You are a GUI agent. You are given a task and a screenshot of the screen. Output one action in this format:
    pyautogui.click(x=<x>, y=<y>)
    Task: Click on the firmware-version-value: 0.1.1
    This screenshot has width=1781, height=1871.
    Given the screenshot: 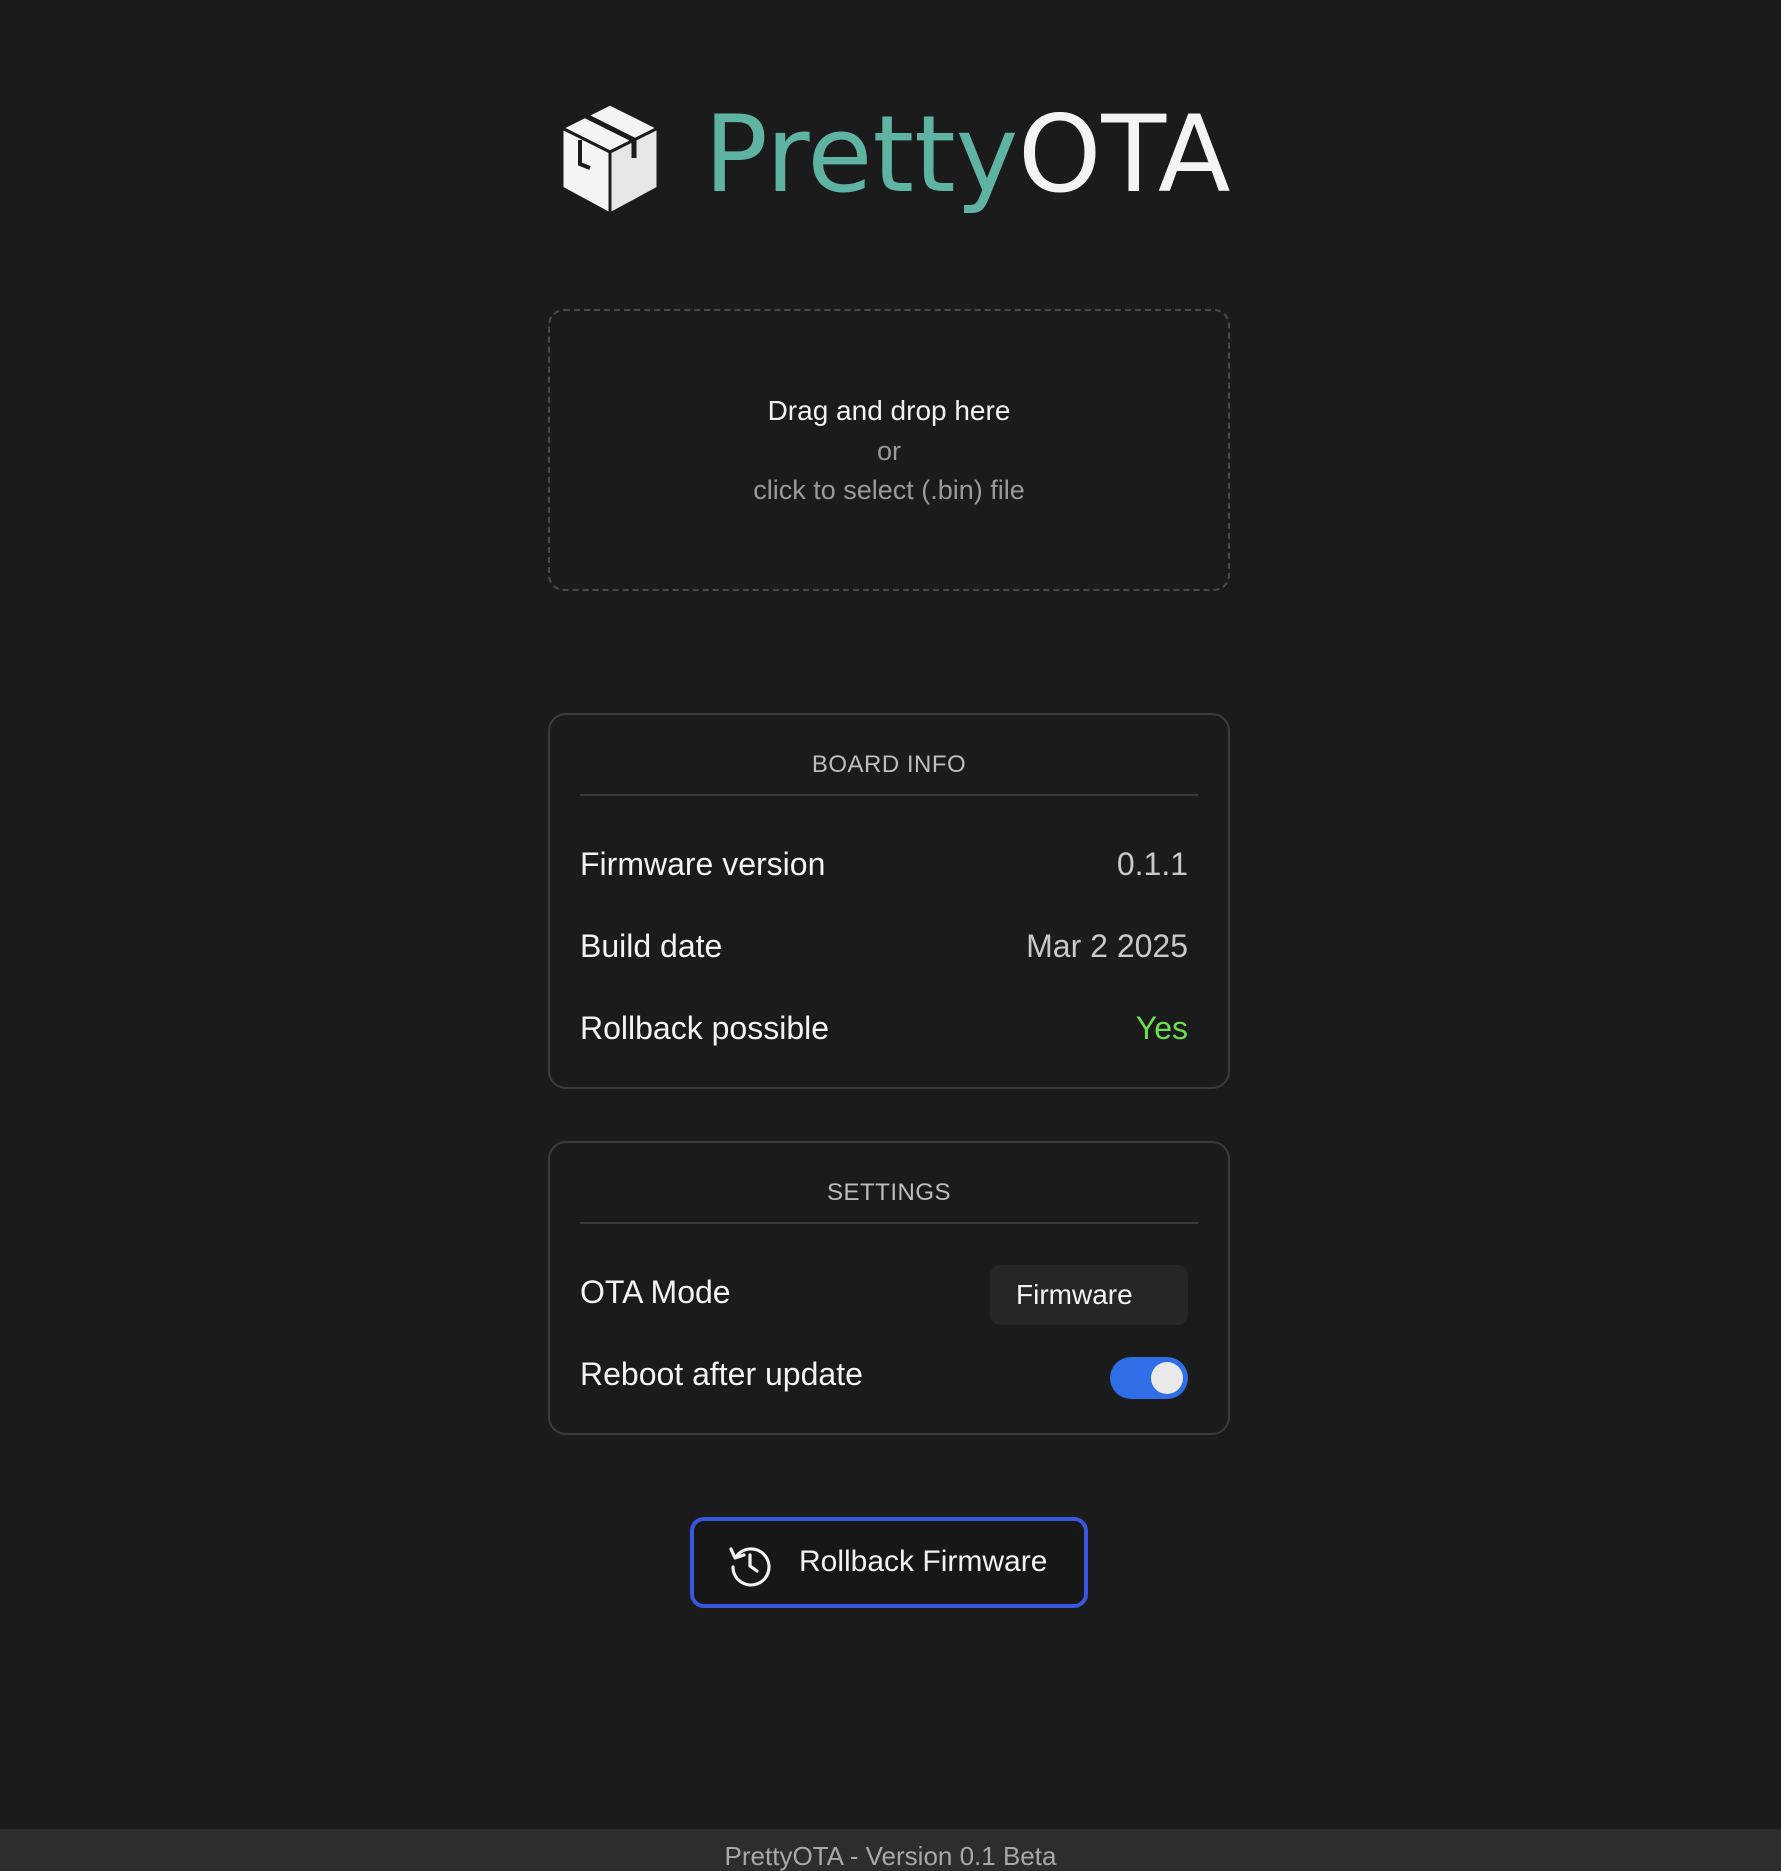 What is the action you would take?
    pyautogui.click(x=1152, y=864)
    